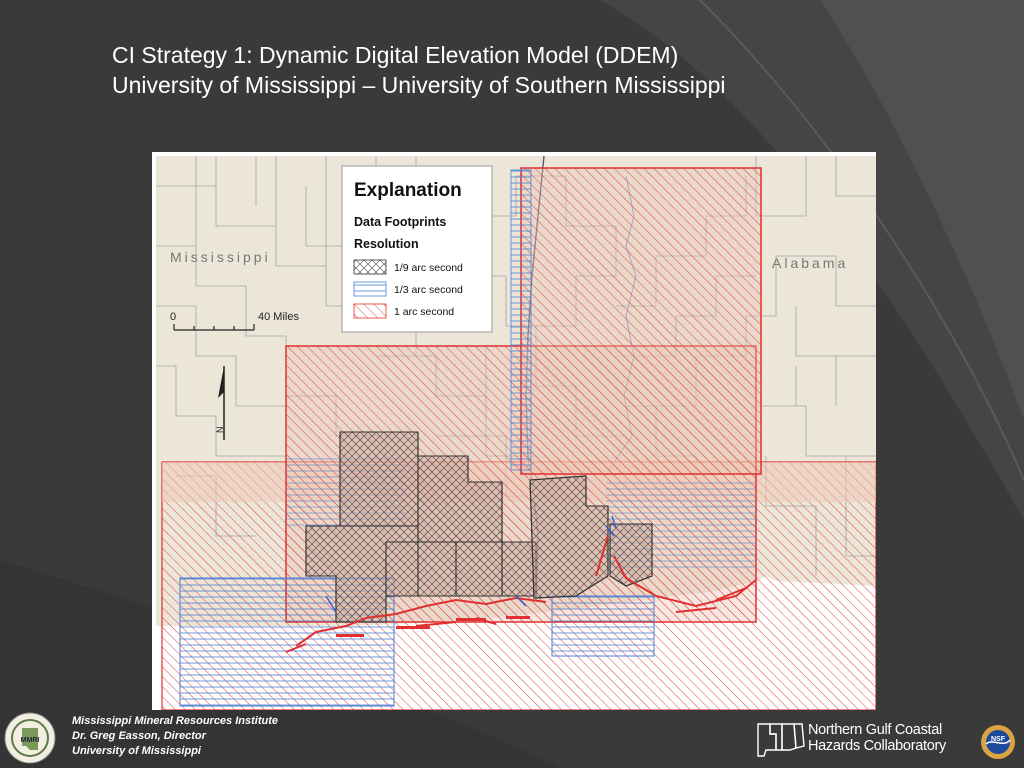  What do you see at coordinates (408, 190) in the screenshot?
I see `legend-title: Explanation` at bounding box center [408, 190].